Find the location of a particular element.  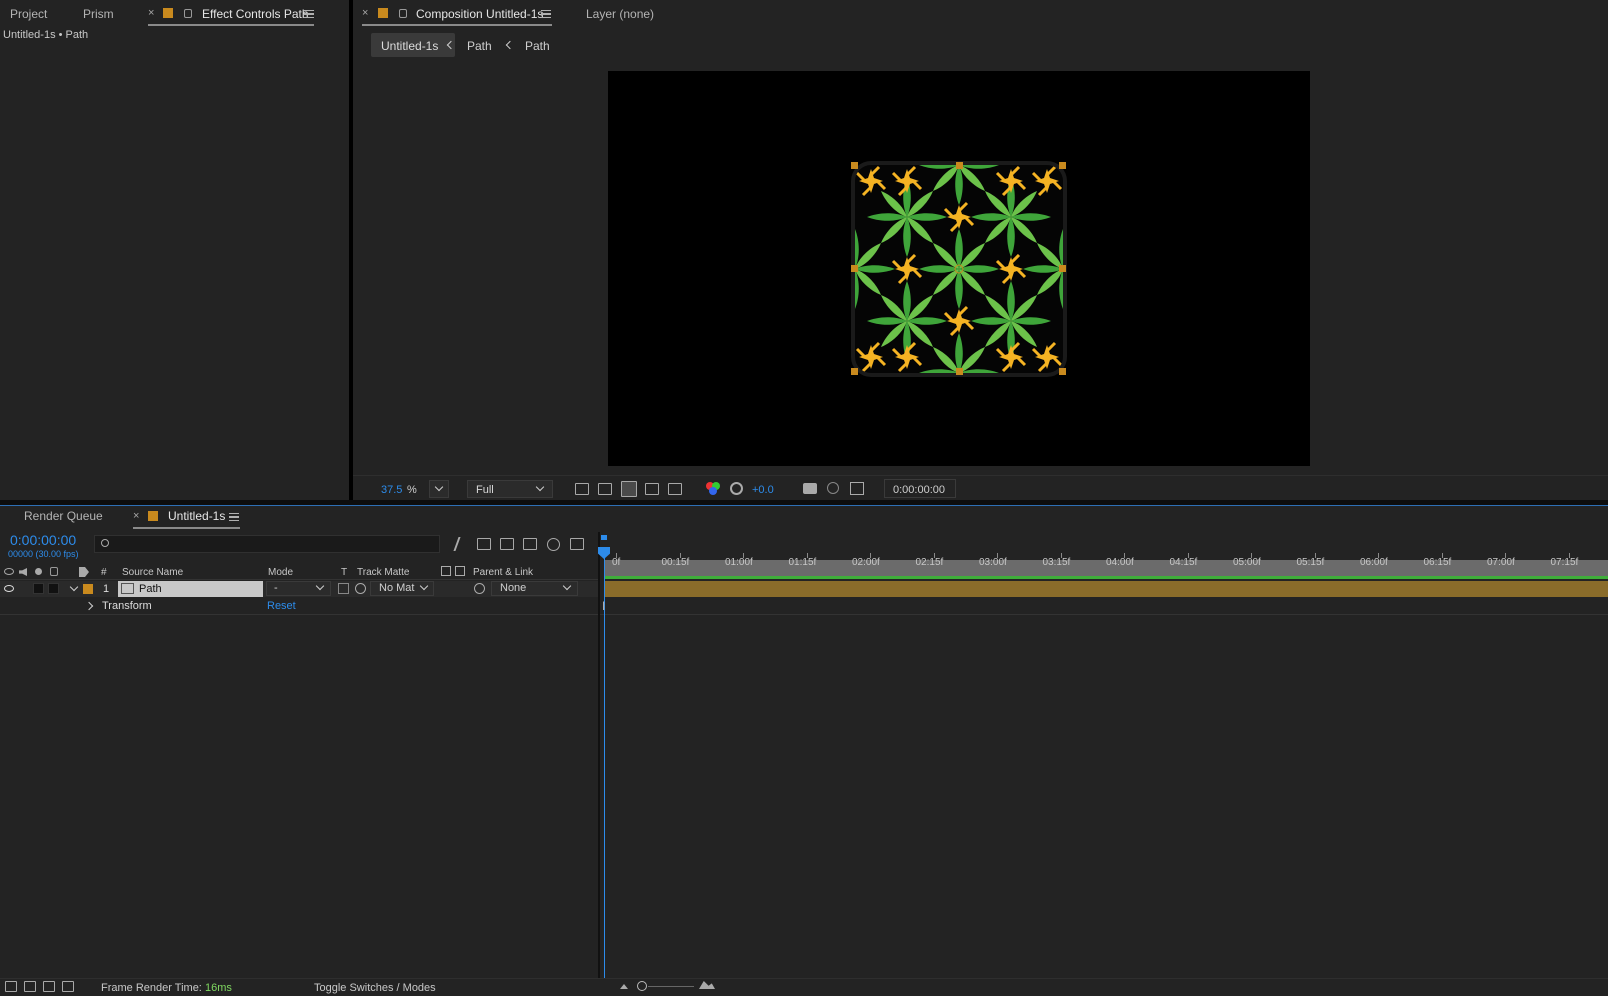

ruler-label: 0f is located at coordinates (616, 562).